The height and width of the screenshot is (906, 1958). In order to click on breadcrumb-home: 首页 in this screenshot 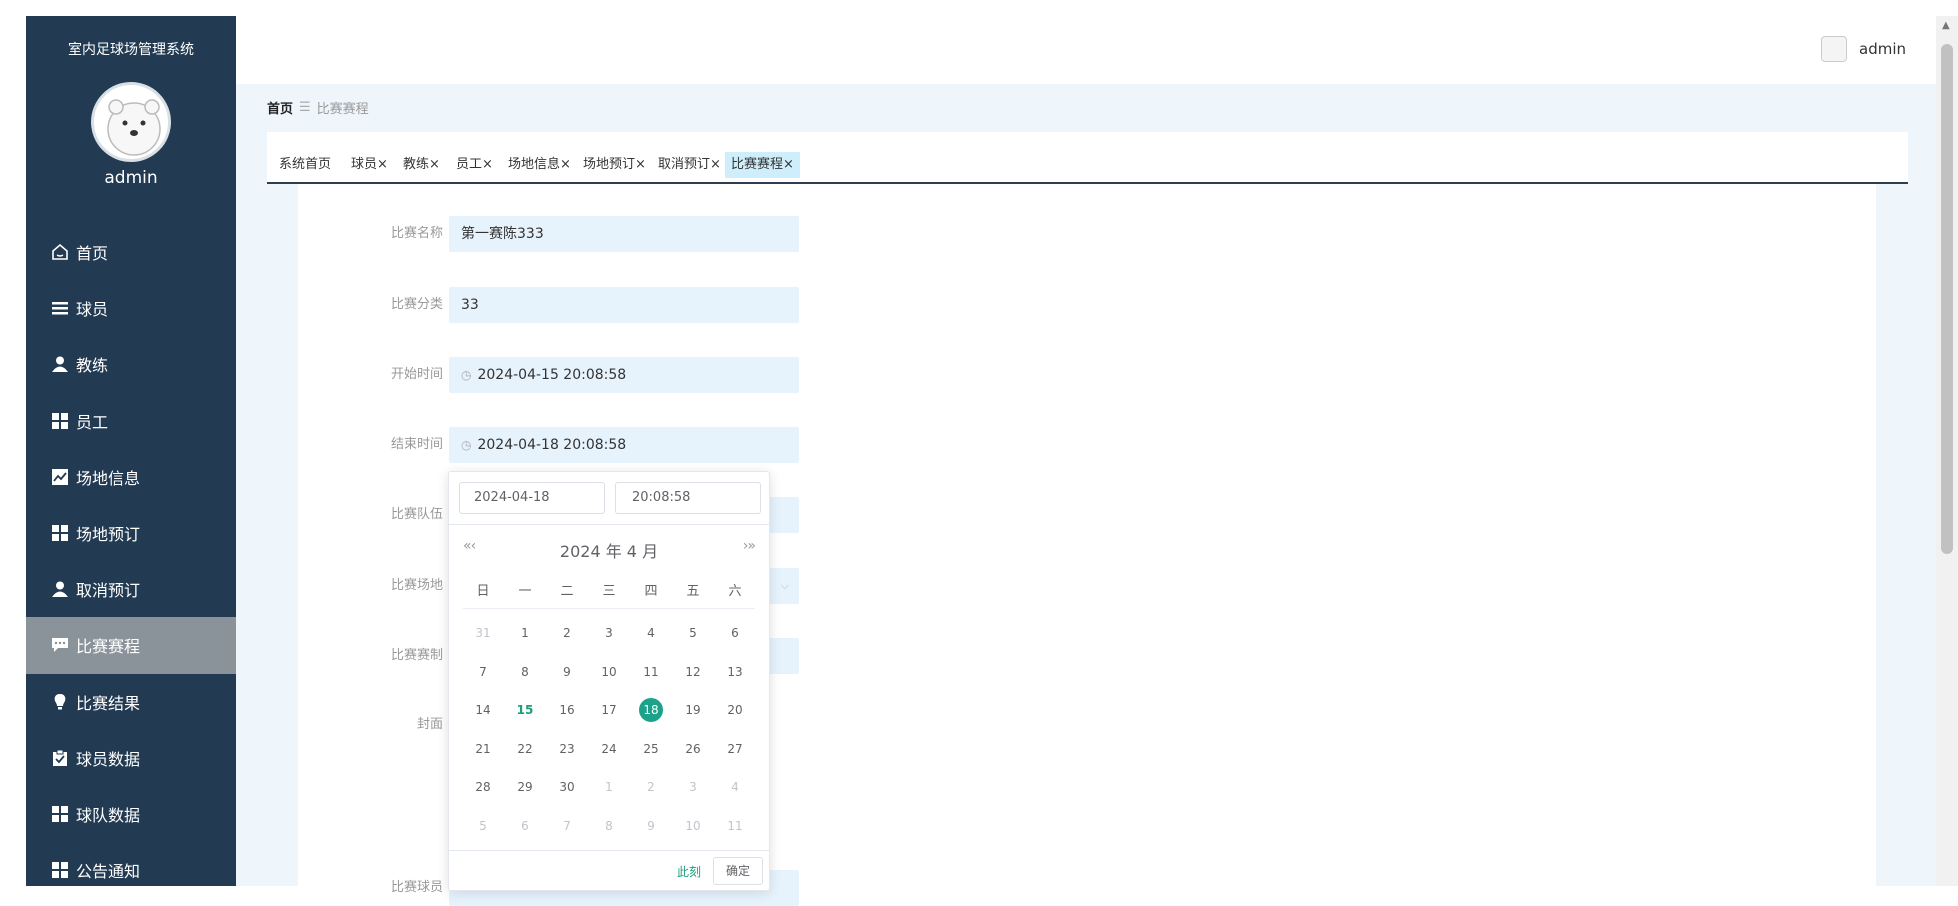, I will do `click(280, 107)`.